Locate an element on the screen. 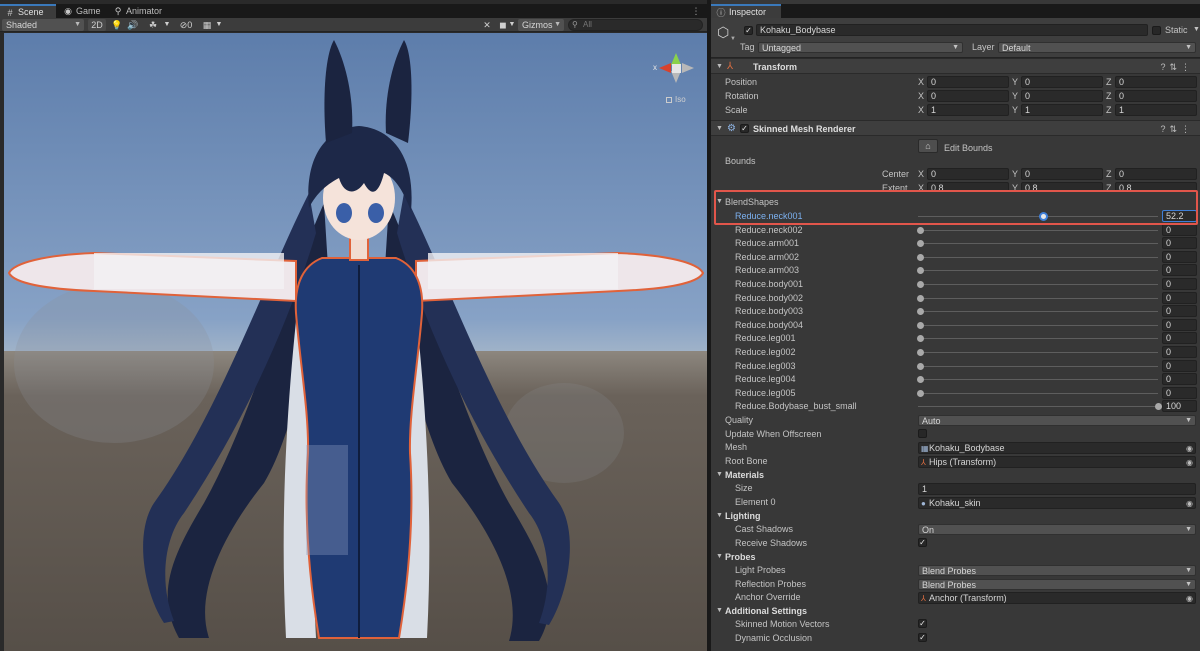 The height and width of the screenshot is (651, 1200). blendshapes-fold-icon: ▼ is located at coordinates (719, 202).